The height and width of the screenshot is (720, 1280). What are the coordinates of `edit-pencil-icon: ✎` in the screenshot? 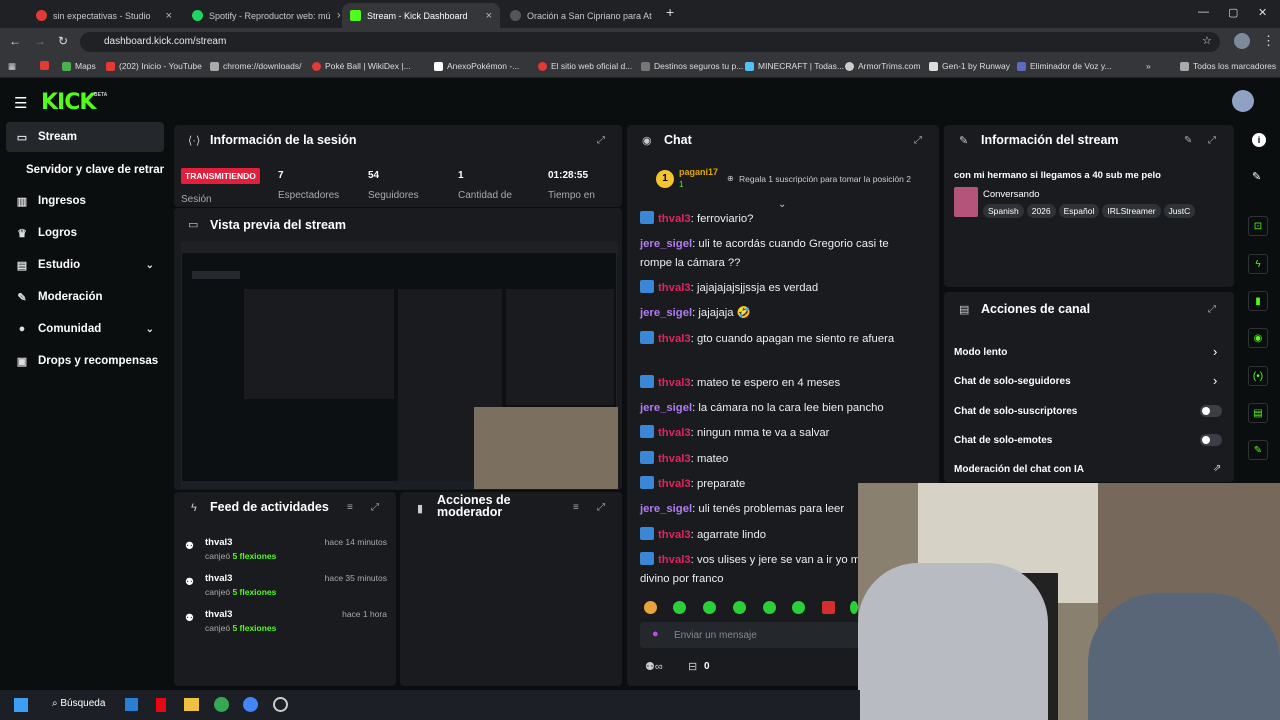 It's located at (1188, 140).